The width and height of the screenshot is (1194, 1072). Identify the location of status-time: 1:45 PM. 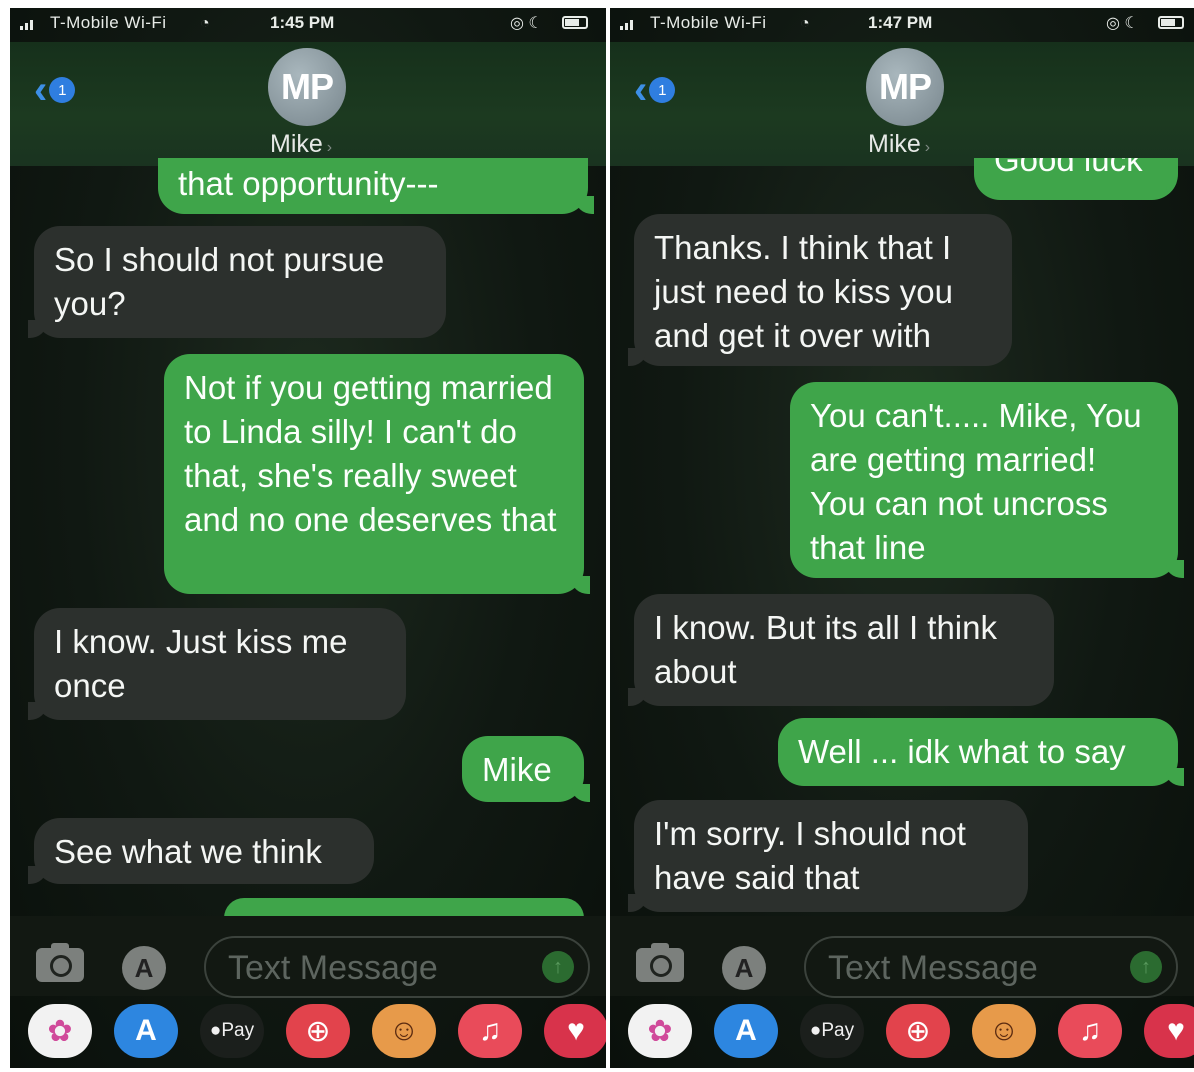
(302, 22).